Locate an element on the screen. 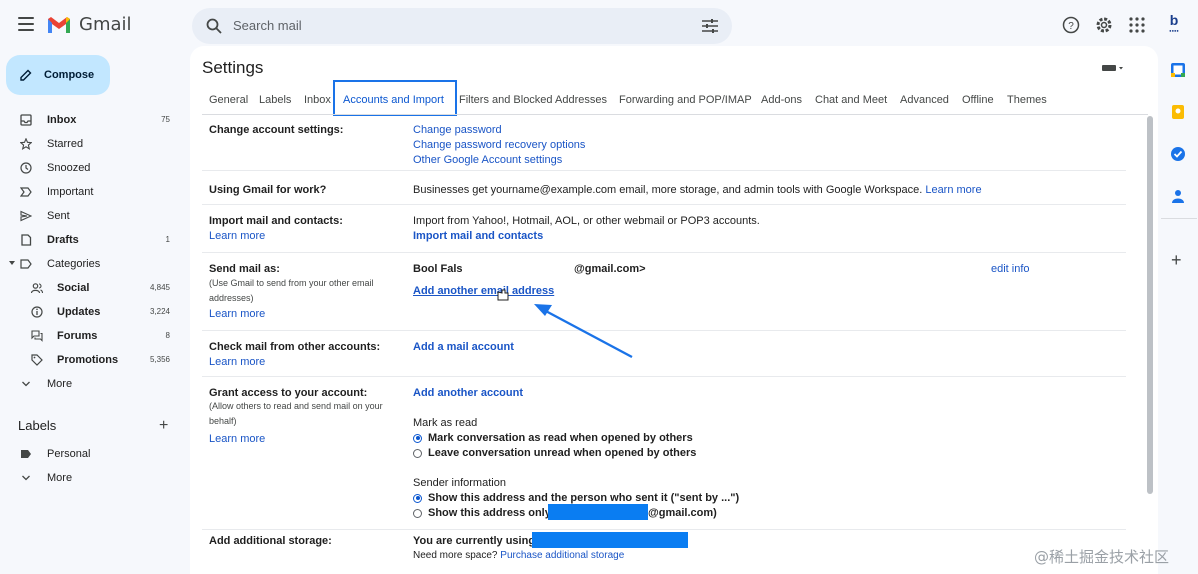  create-label-plus-icon: + is located at coordinates (163, 426).